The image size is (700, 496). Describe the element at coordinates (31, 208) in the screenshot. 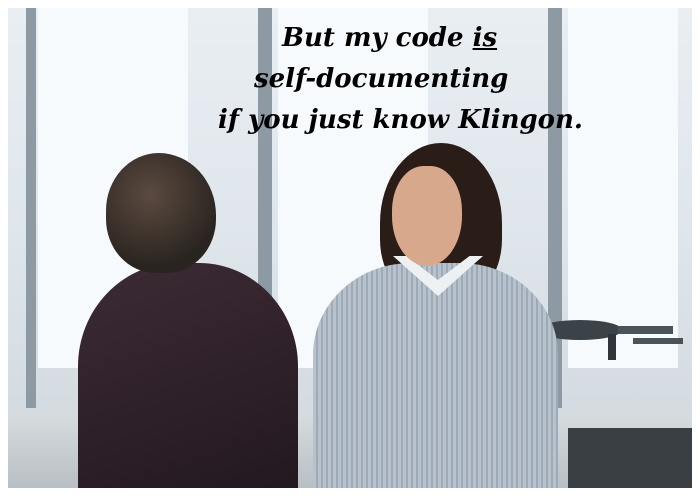

I see `window-mullion` at that location.